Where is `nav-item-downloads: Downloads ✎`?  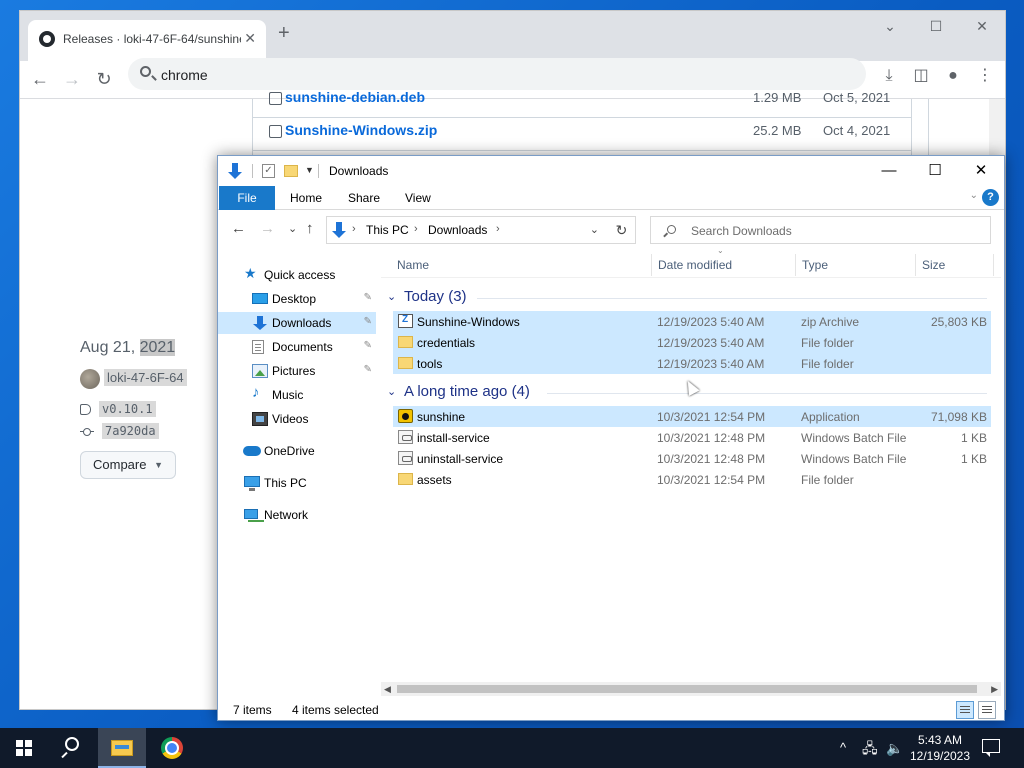
nav-item-downloads: Downloads ✎ is located at coordinates (297, 323).